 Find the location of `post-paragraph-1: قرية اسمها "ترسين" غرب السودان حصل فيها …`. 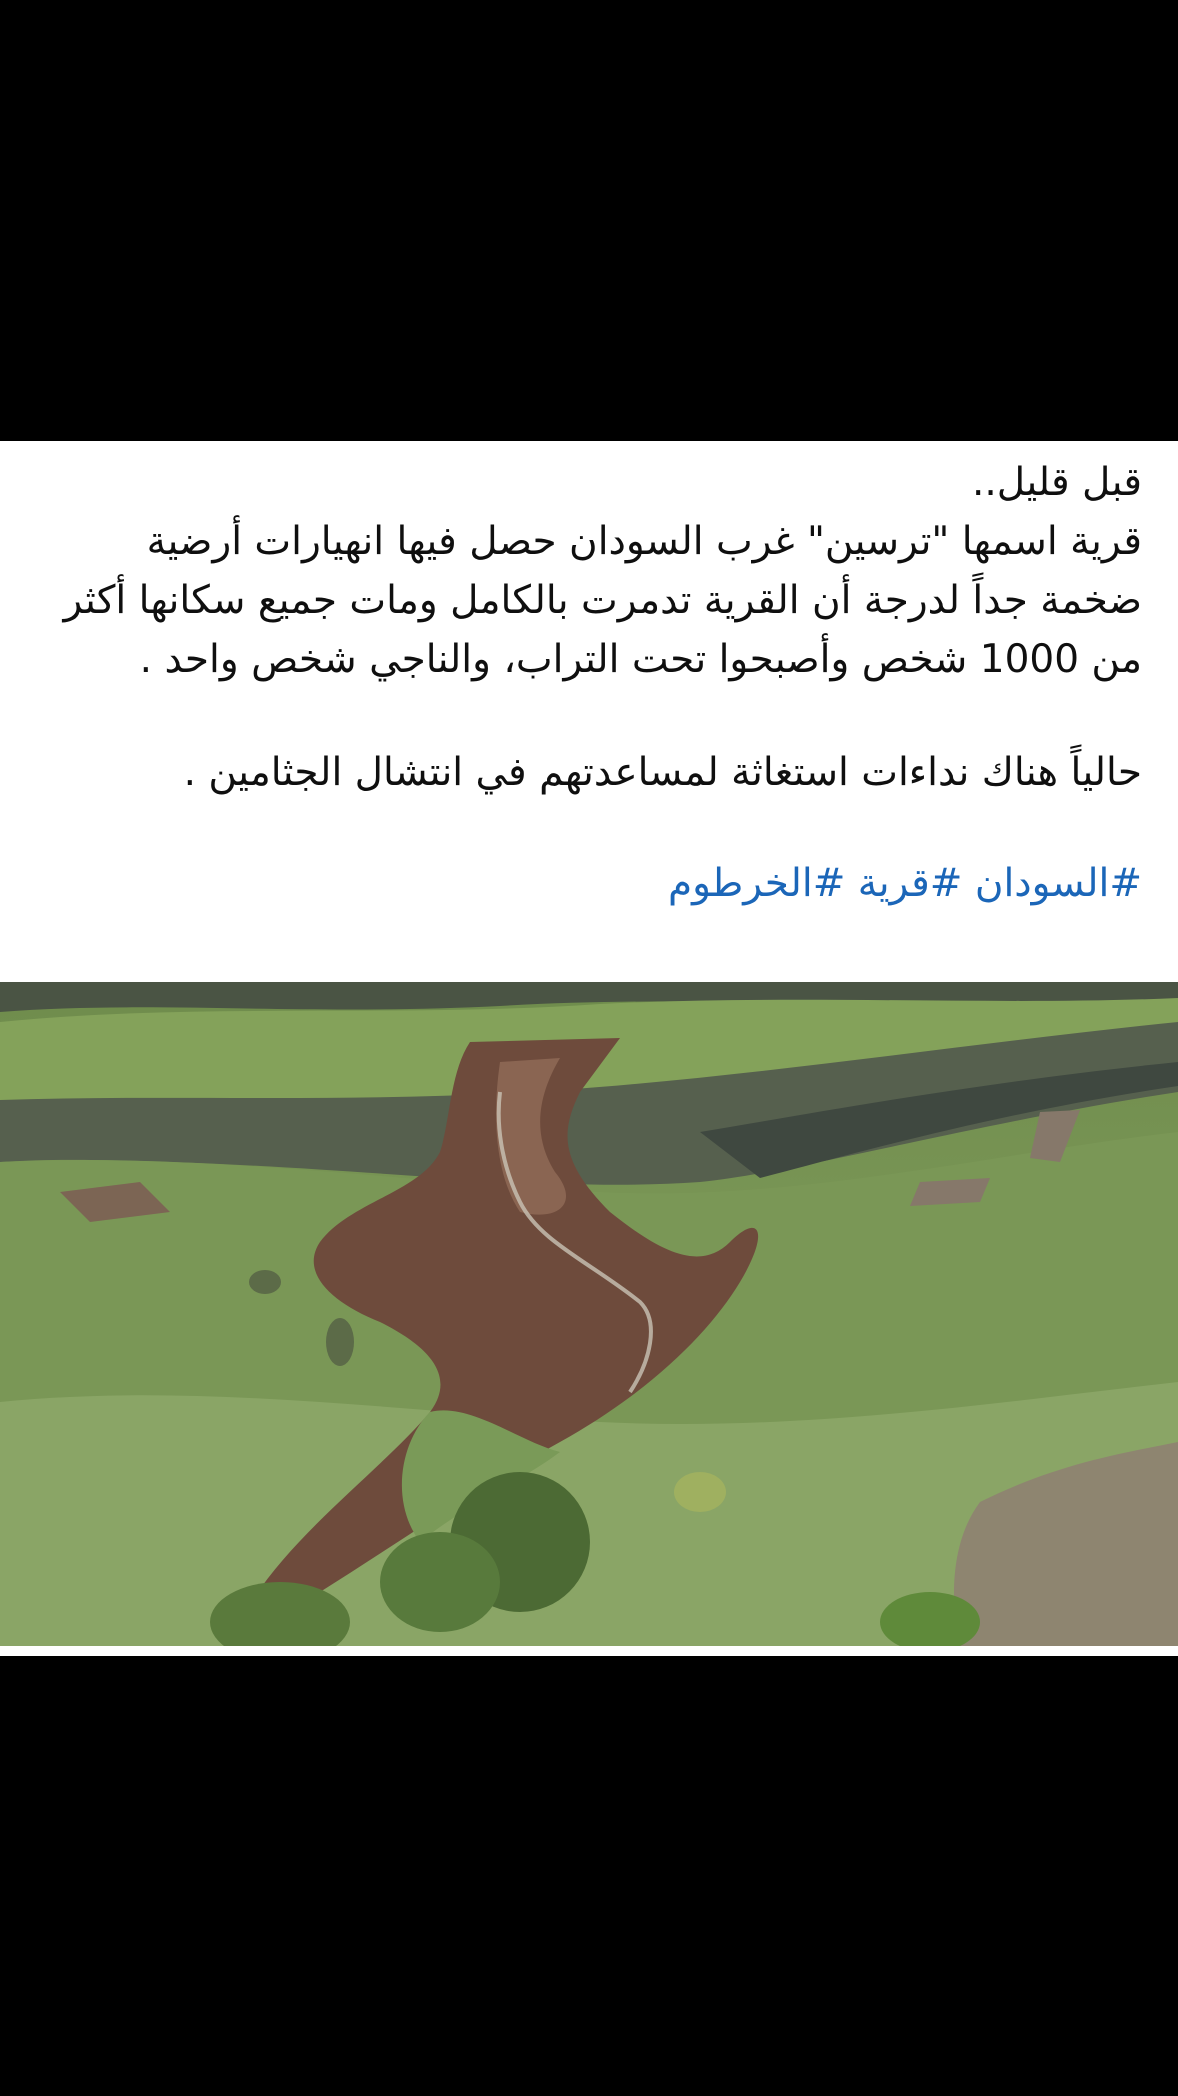

post-paragraph-1: قرية اسمها "ترسين" غرب السودان حصل فيها … is located at coordinates (602, 600).